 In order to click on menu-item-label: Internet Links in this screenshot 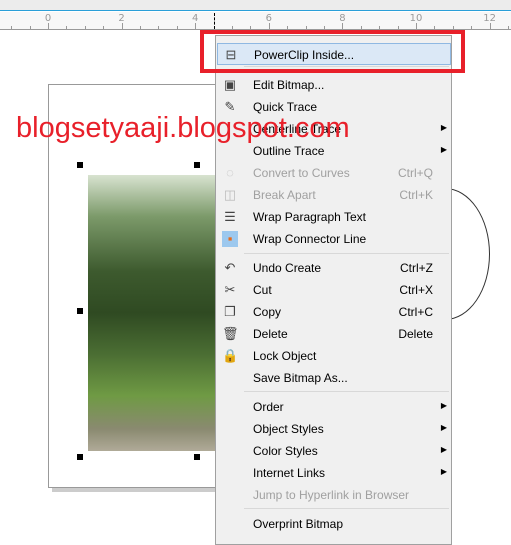, I will do `click(289, 473)`.